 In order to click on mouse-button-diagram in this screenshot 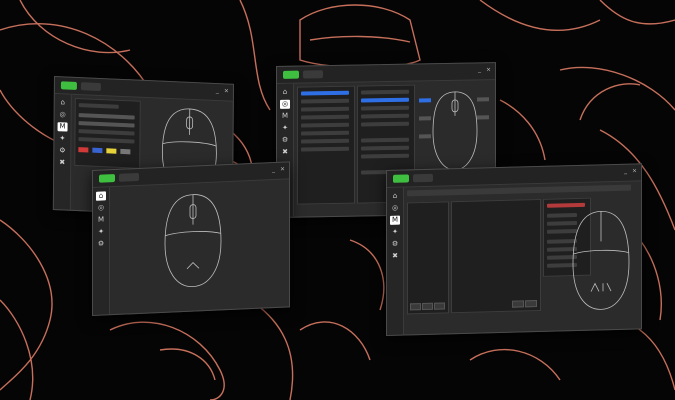, I will do `click(454, 131)`.